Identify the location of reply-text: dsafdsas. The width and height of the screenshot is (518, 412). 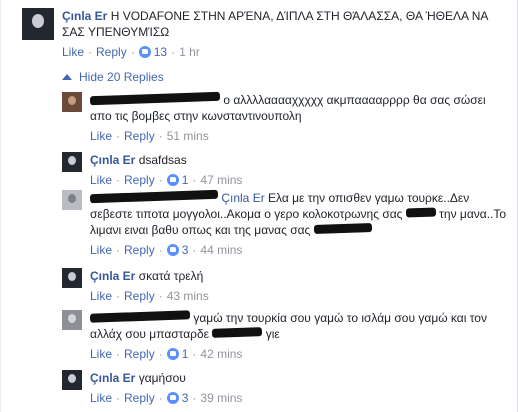
(162, 160).